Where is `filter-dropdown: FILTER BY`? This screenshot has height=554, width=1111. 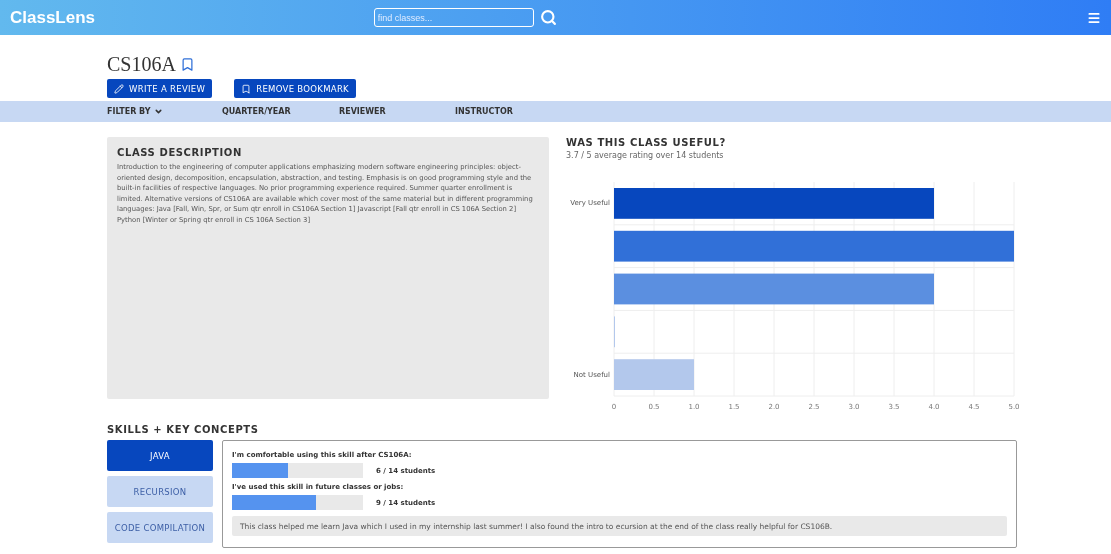 filter-dropdown: FILTER BY is located at coordinates (164, 111).